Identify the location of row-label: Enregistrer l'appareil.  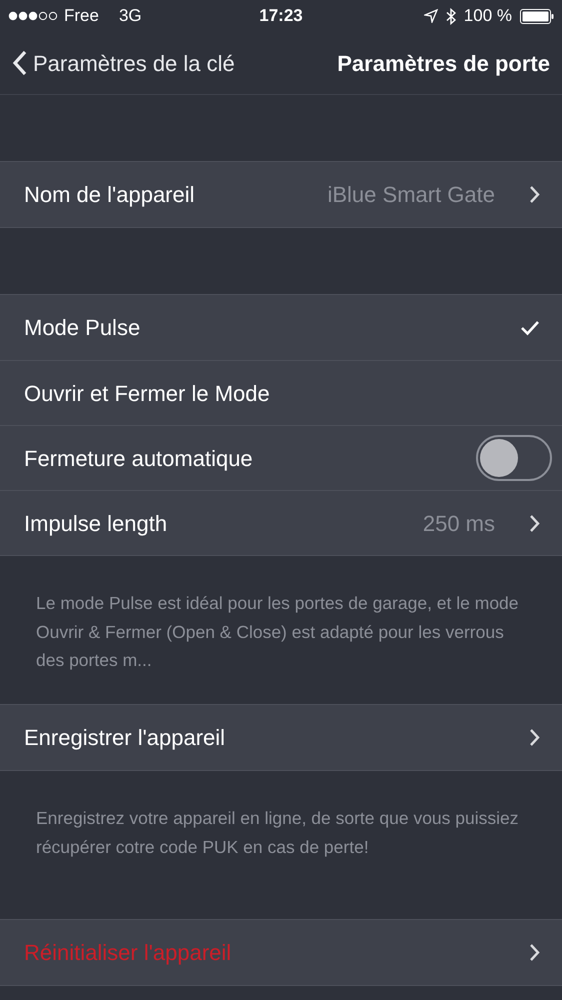
(125, 738).